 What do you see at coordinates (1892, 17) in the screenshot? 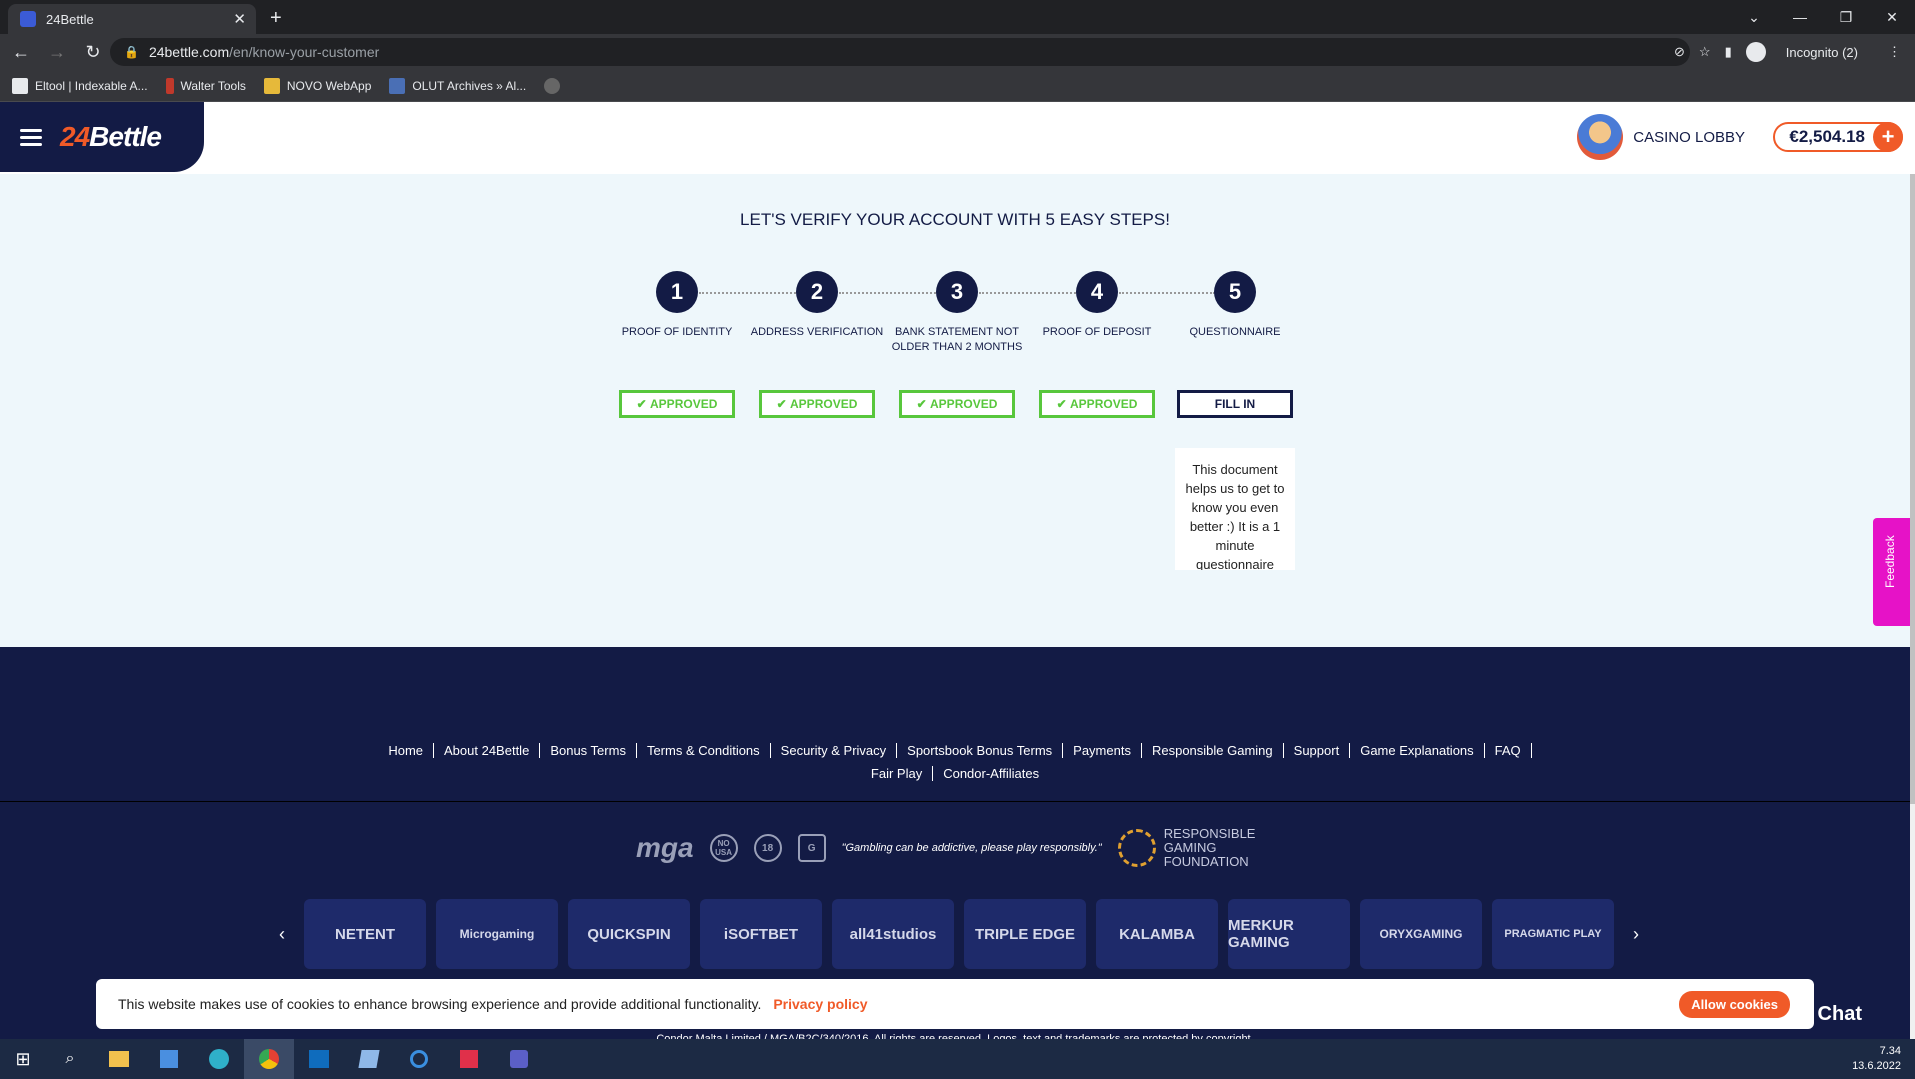
I see `close-window-icon: ✕` at bounding box center [1892, 17].